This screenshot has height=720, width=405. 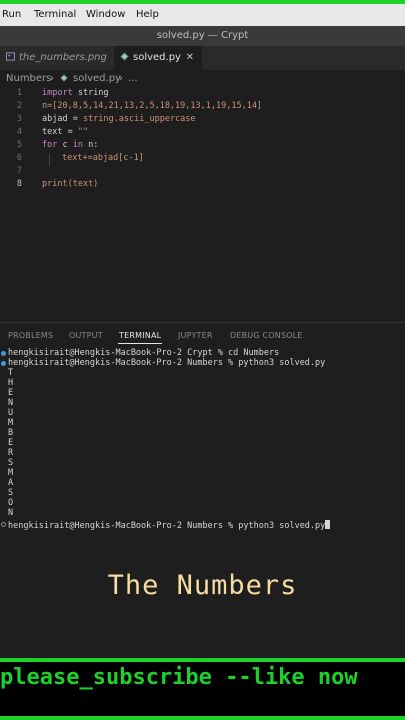 I want to click on output-line: R, so click(x=11, y=453).